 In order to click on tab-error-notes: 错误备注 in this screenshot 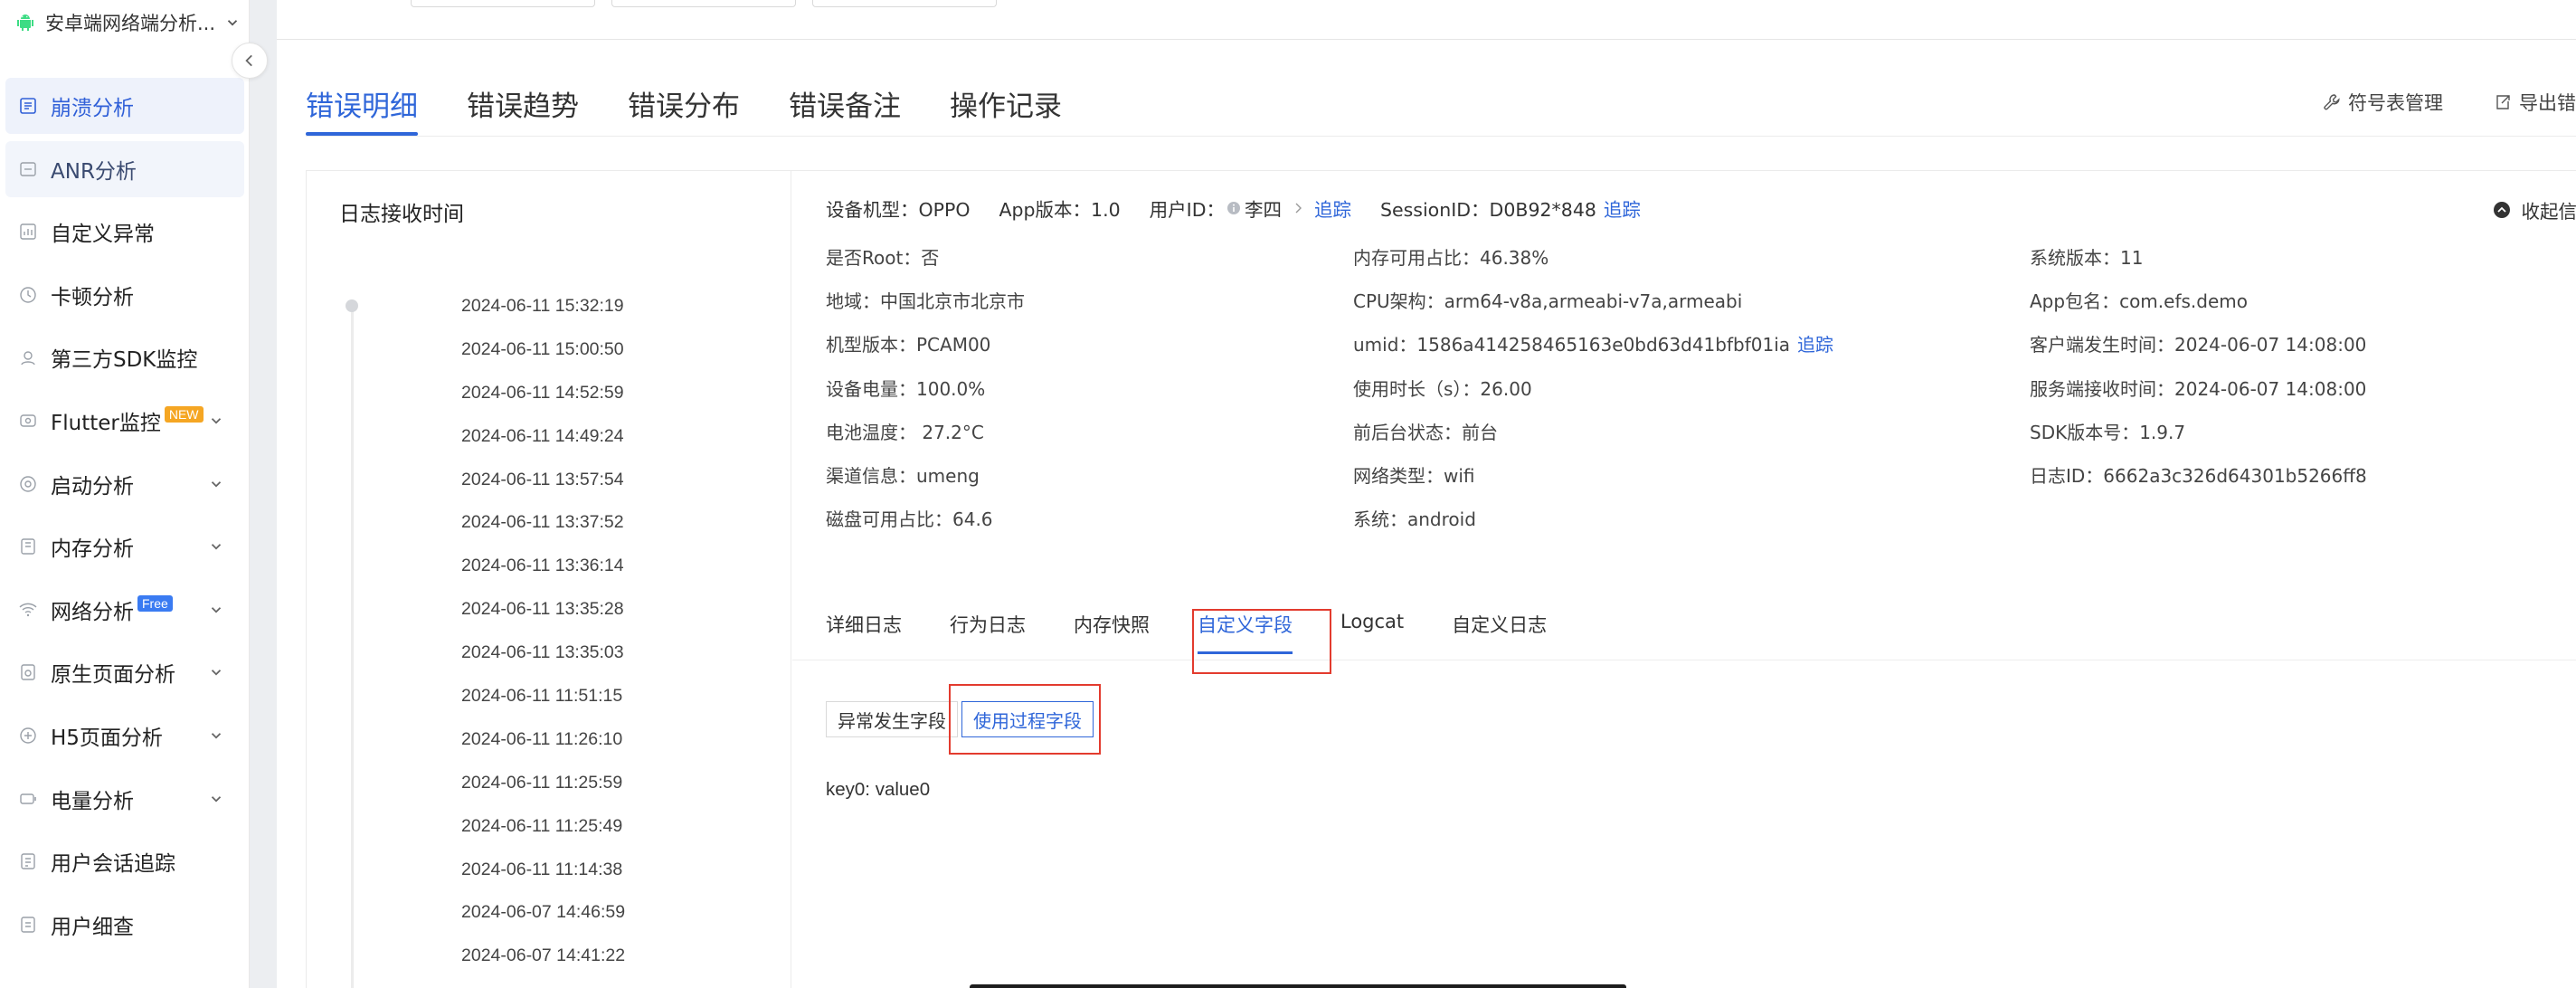, I will do `click(845, 111)`.